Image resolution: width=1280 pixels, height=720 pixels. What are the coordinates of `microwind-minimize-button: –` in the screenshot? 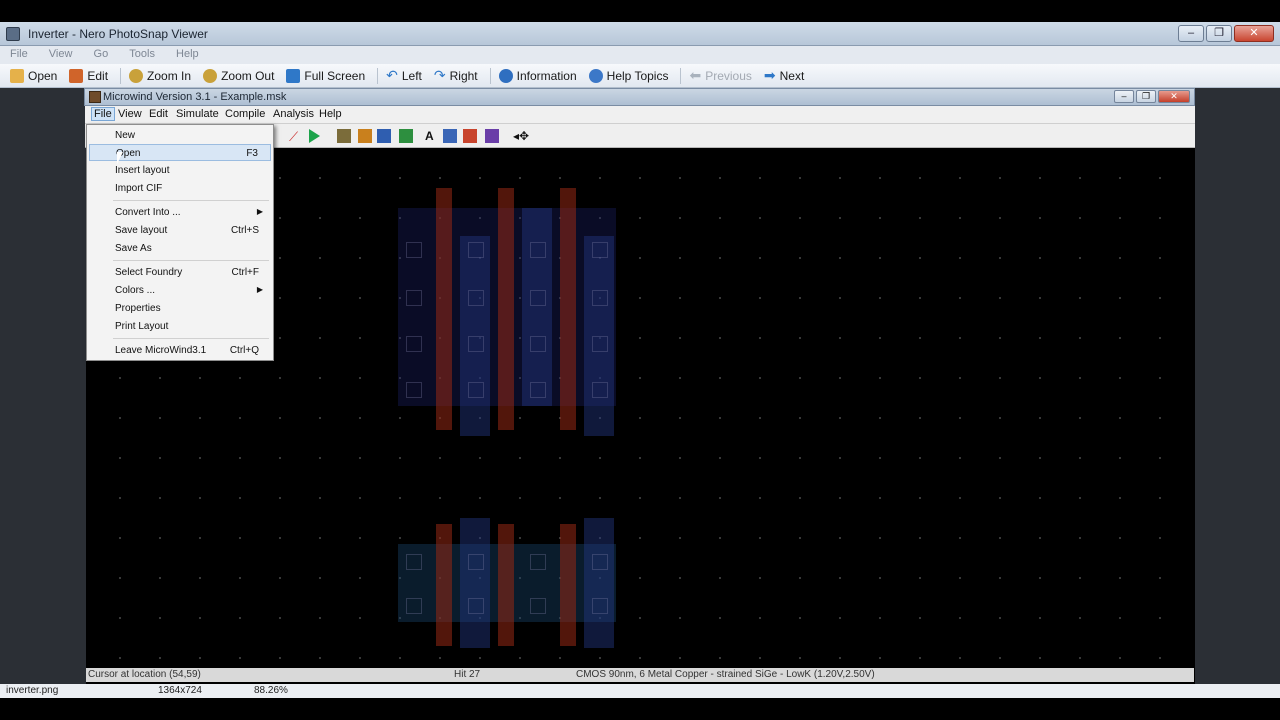 It's located at (1124, 96).